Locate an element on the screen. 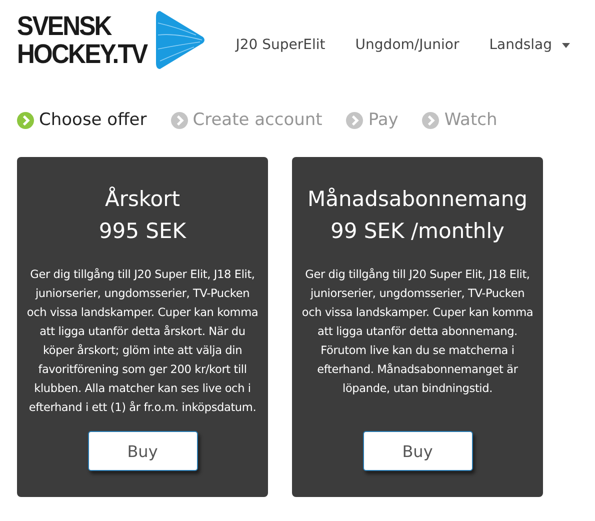  step-label: Choose offer is located at coordinates (93, 120).